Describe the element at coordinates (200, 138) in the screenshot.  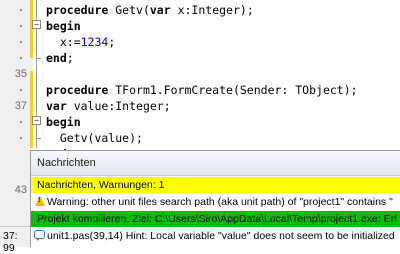
I see `code-line: Getv(value);` at that location.